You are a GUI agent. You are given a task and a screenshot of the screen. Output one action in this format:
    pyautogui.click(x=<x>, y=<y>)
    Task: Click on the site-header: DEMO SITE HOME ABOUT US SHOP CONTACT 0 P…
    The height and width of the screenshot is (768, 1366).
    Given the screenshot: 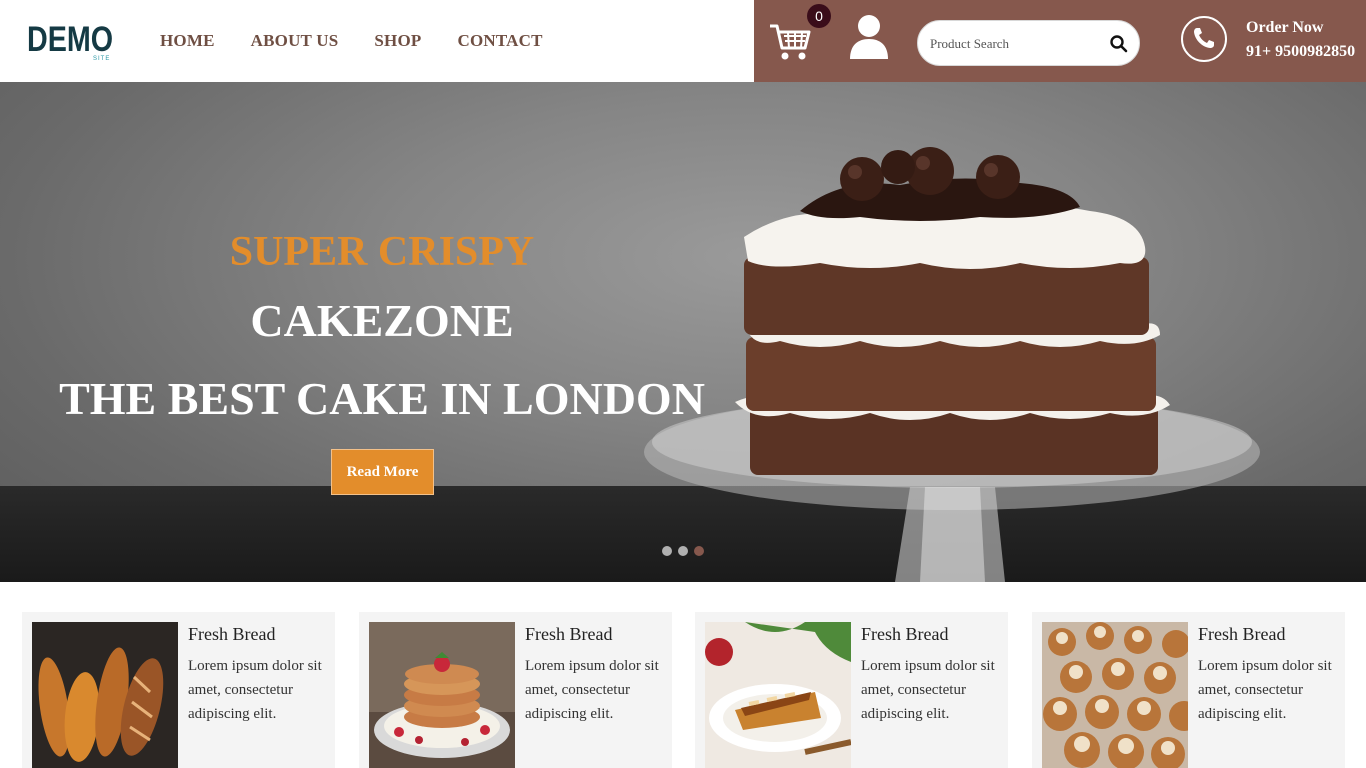 What is the action you would take?
    pyautogui.click(x=683, y=41)
    